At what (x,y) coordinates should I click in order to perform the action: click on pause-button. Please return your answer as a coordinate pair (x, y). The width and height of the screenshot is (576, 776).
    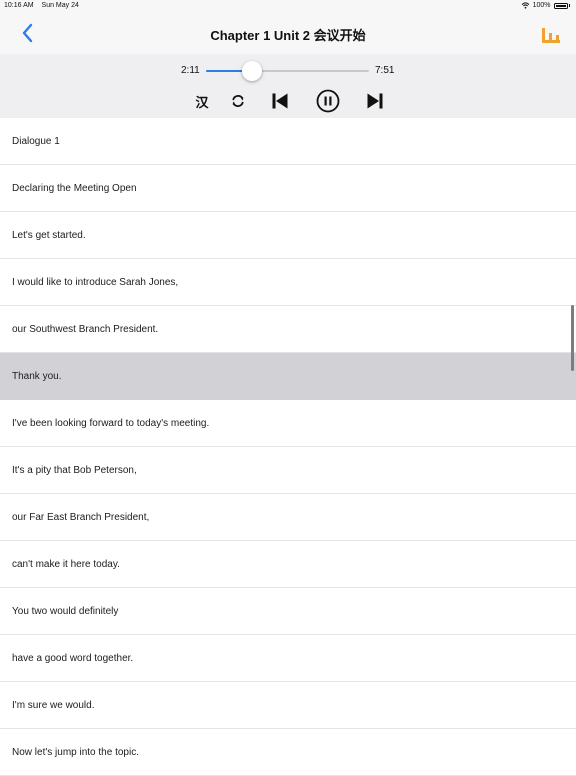
    Looking at the image, I should click on (328, 101).